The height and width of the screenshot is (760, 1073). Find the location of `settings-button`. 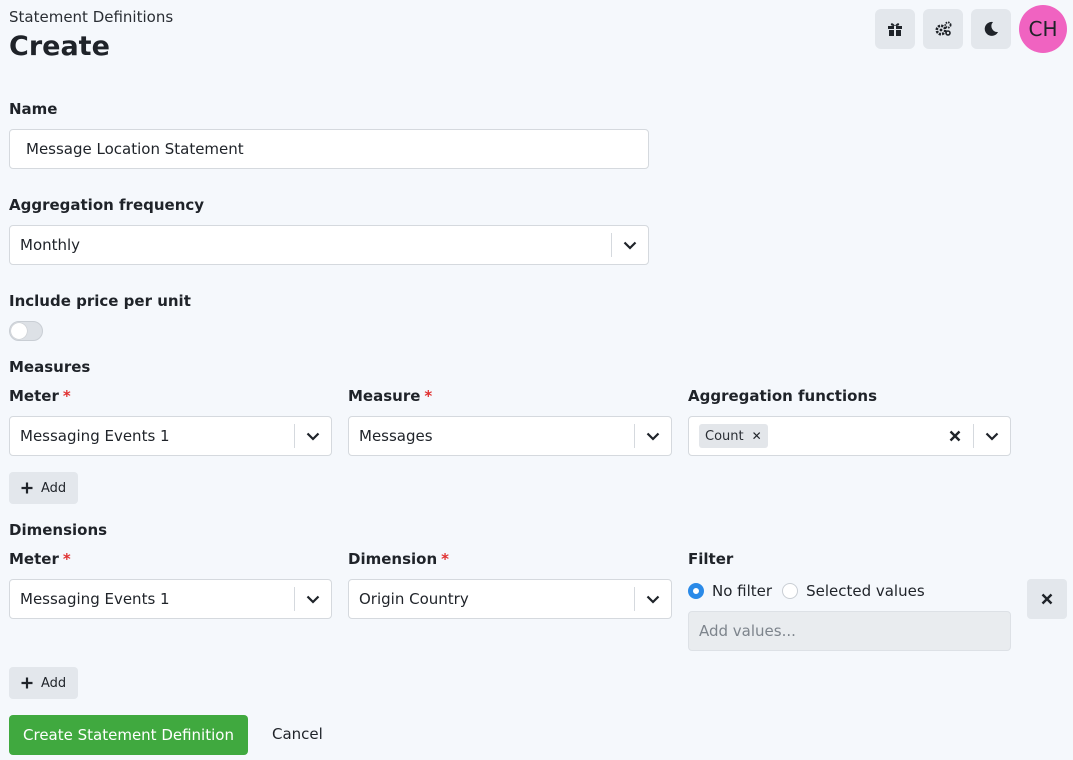

settings-button is located at coordinates (943, 29).